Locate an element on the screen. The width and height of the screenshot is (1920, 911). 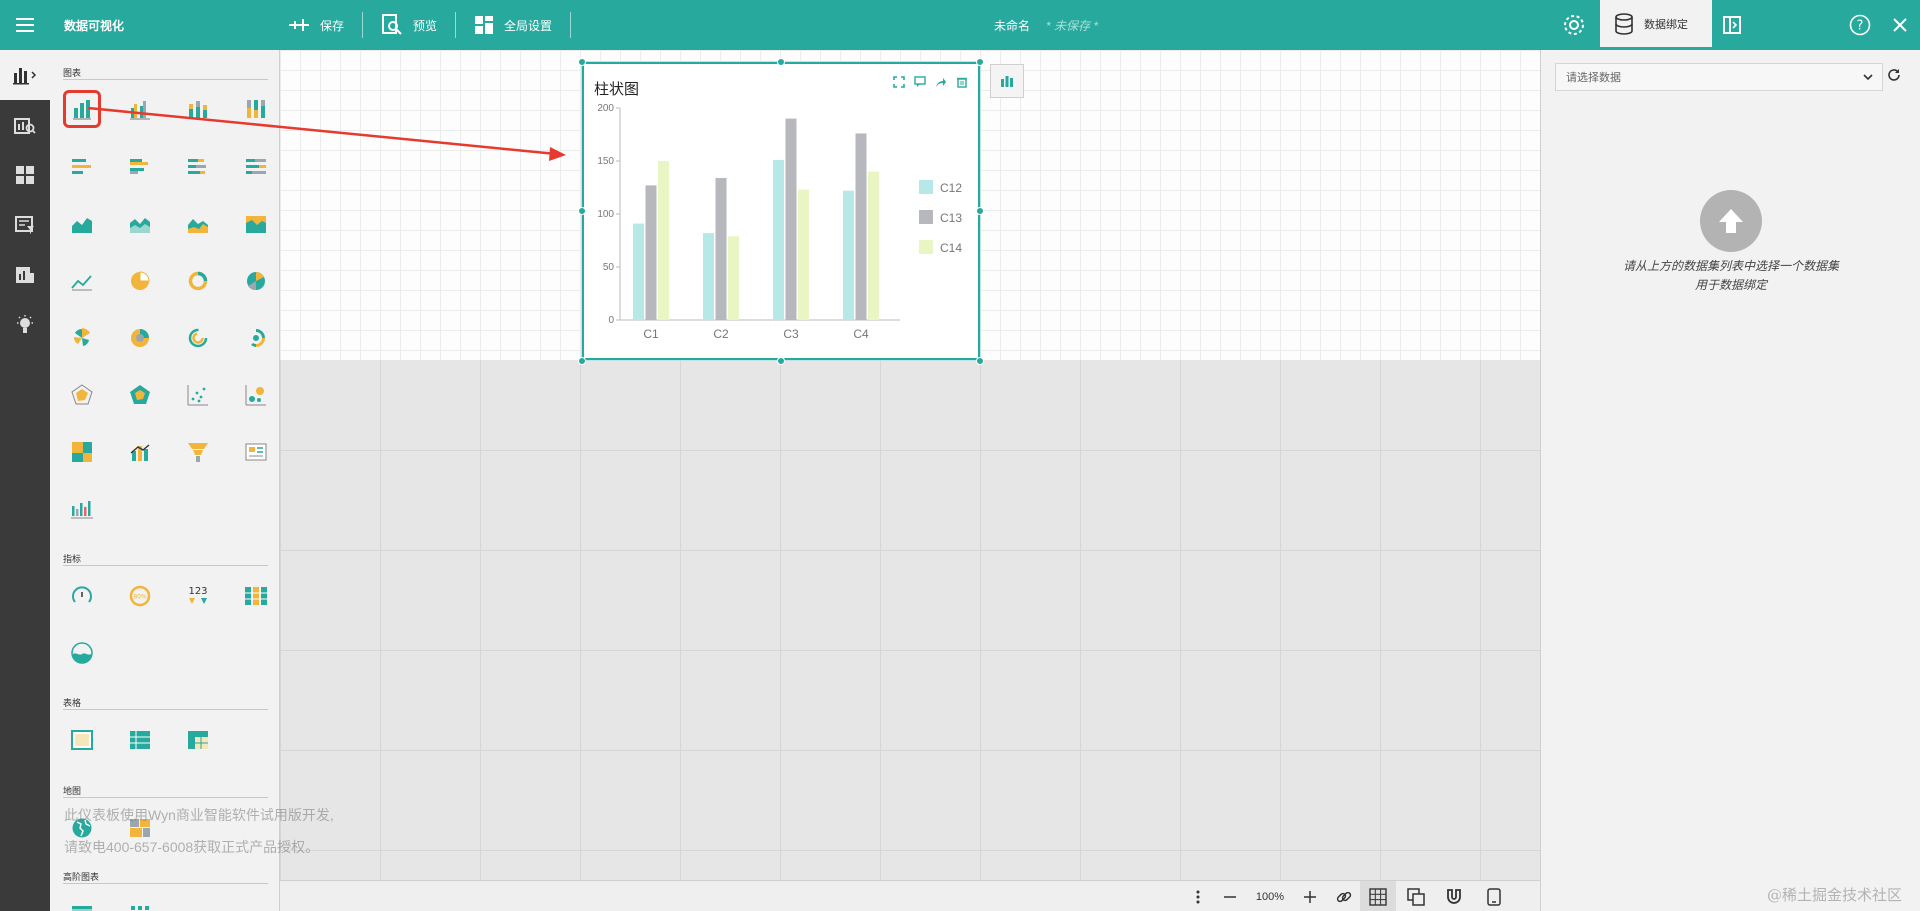
bar-C1-C14 is located at coordinates (663, 240).